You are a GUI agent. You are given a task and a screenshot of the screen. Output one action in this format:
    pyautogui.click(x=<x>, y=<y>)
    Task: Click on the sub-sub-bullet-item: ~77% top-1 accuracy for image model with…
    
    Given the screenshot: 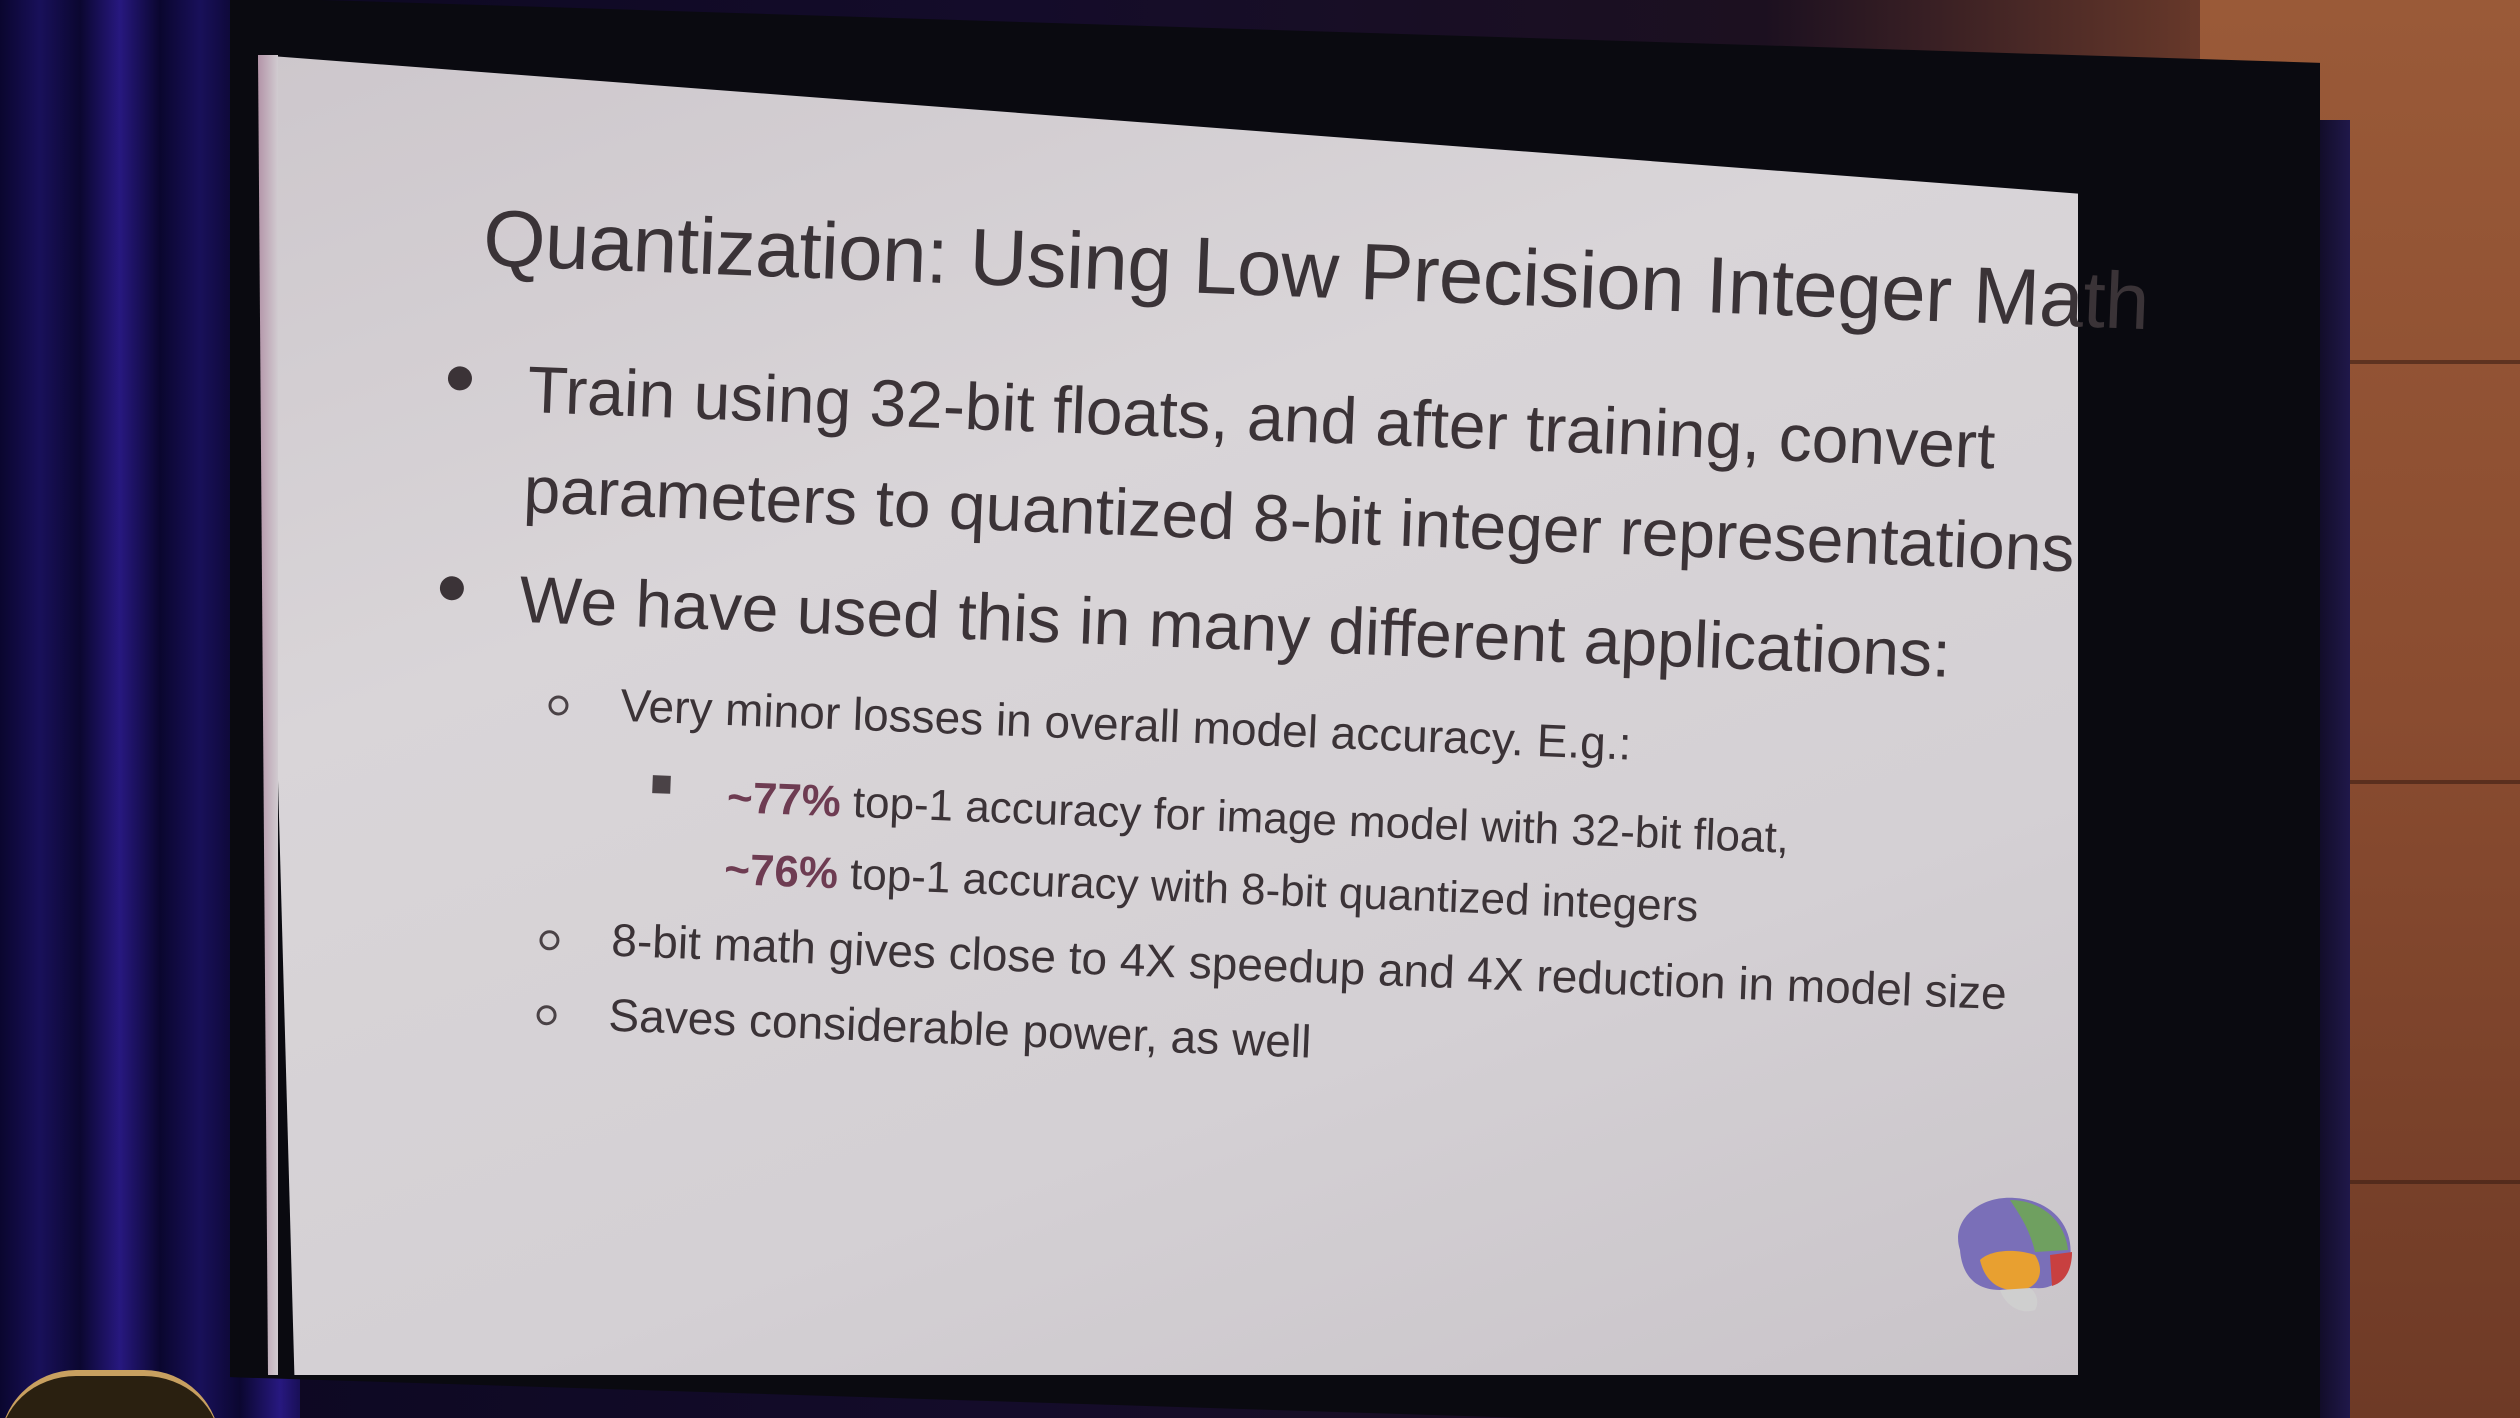 What is the action you would take?
    pyautogui.click(x=1221, y=854)
    